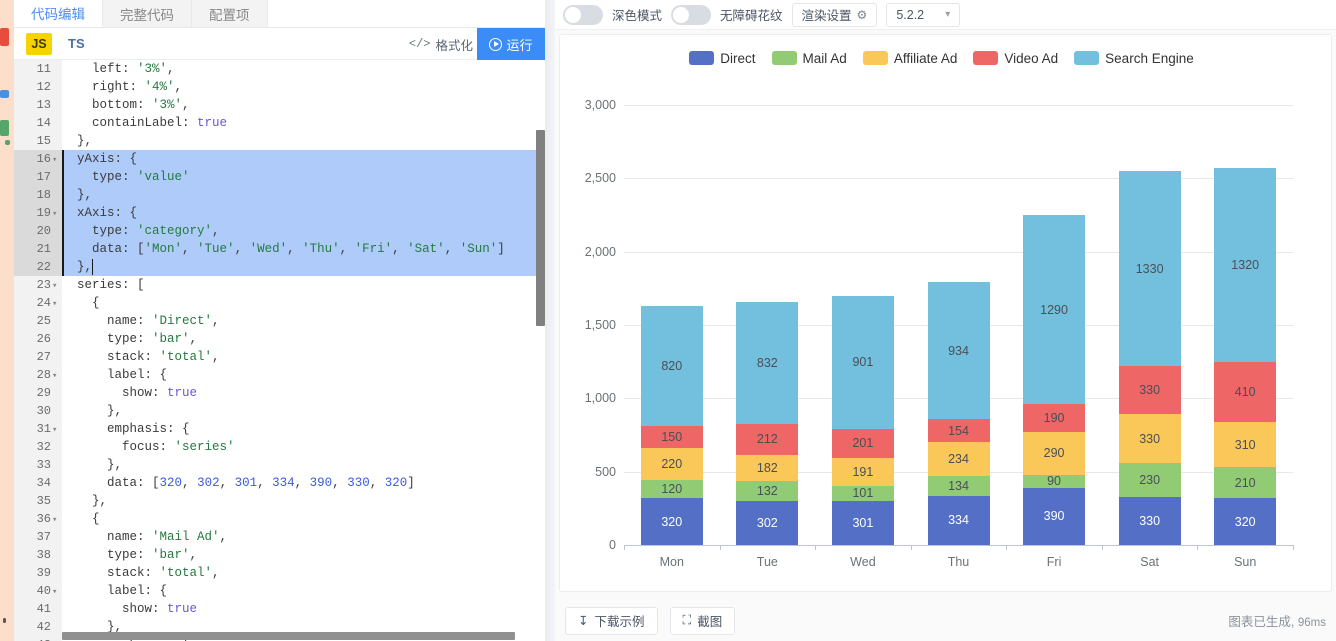  I want to click on code-line: 38 type: 'bar',, so click(279, 555).